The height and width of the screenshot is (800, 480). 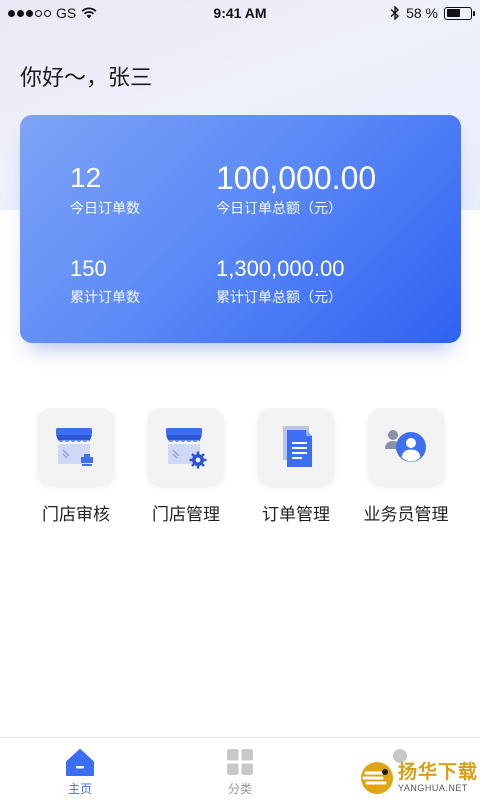 I want to click on watermark-cn: 扬华下载, so click(x=438, y=772).